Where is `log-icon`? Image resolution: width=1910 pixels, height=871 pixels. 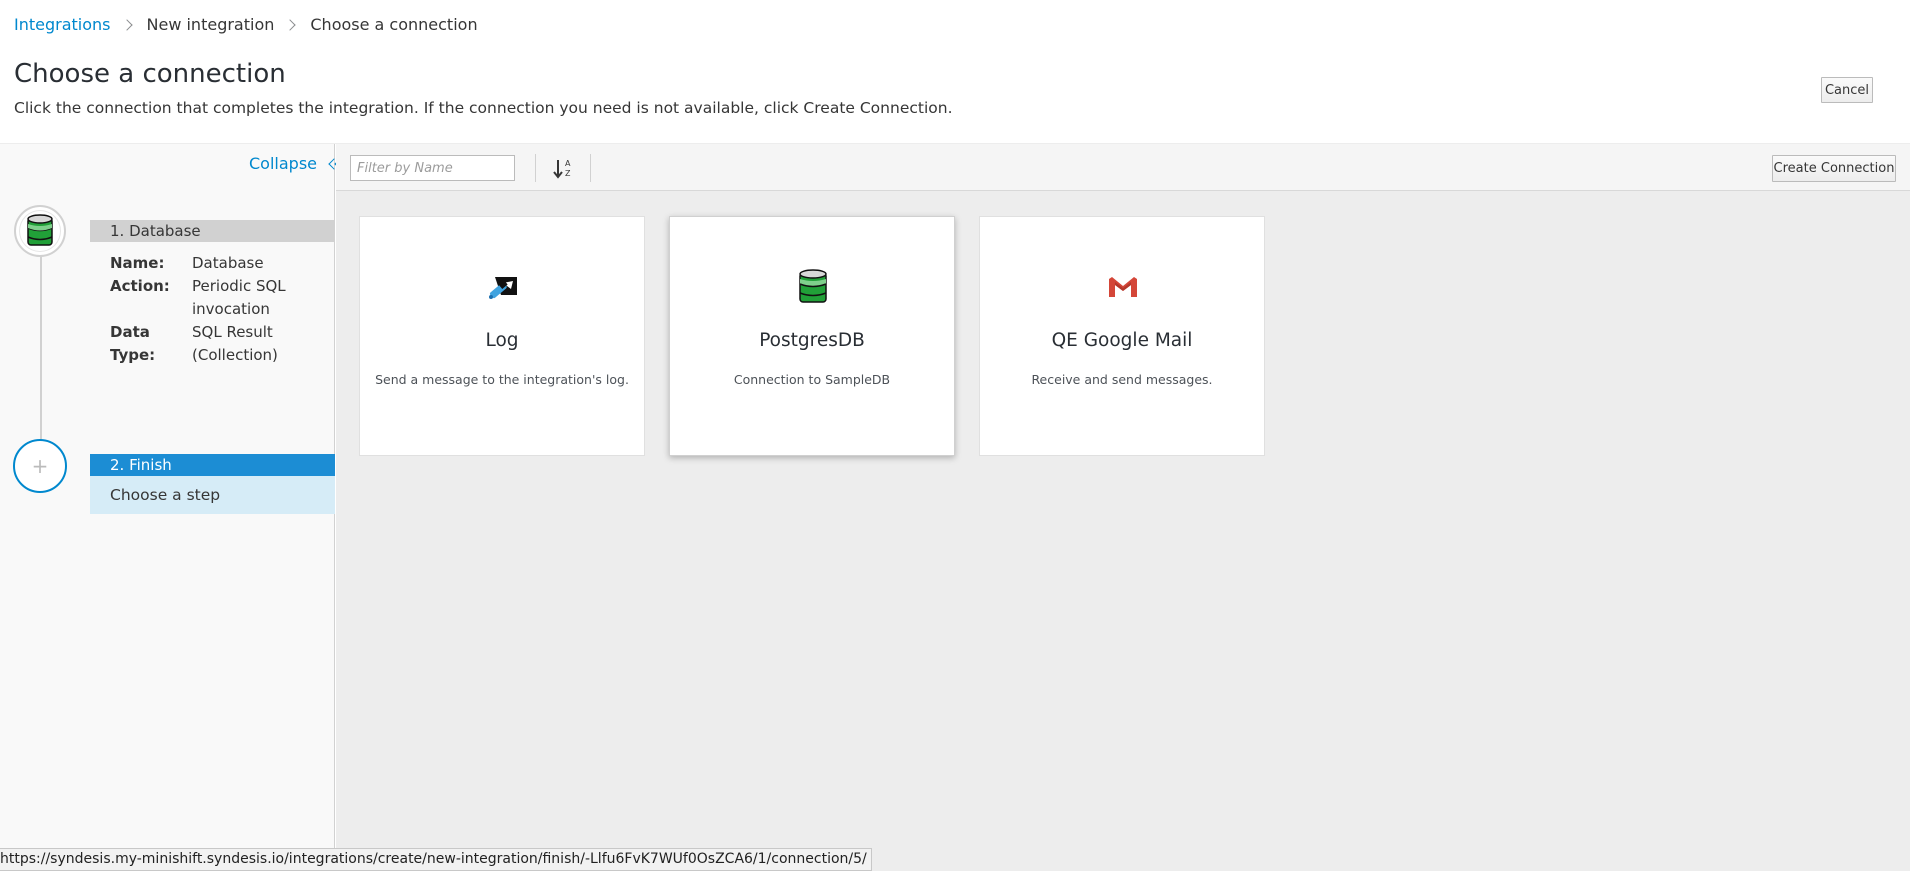
log-icon is located at coordinates (503, 288).